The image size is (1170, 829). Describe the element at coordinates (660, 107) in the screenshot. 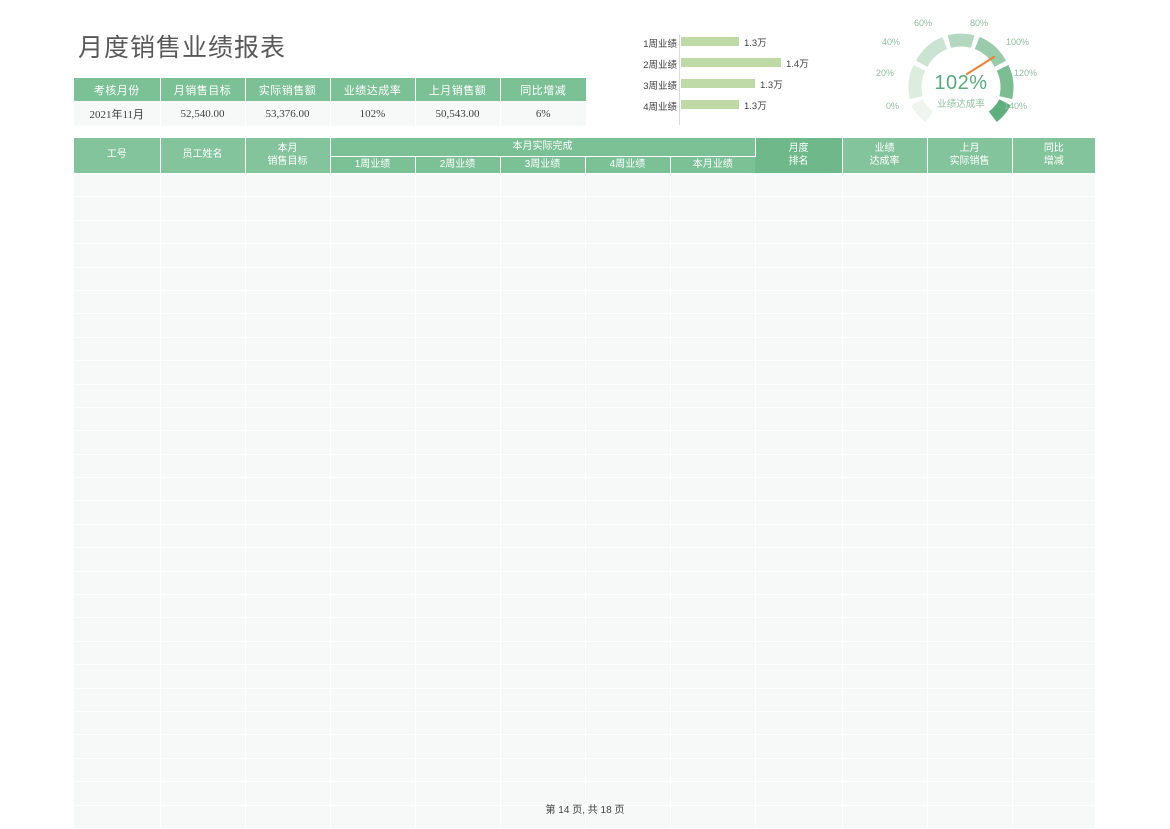

I see `bar-label-week4: 4周业绩` at that location.